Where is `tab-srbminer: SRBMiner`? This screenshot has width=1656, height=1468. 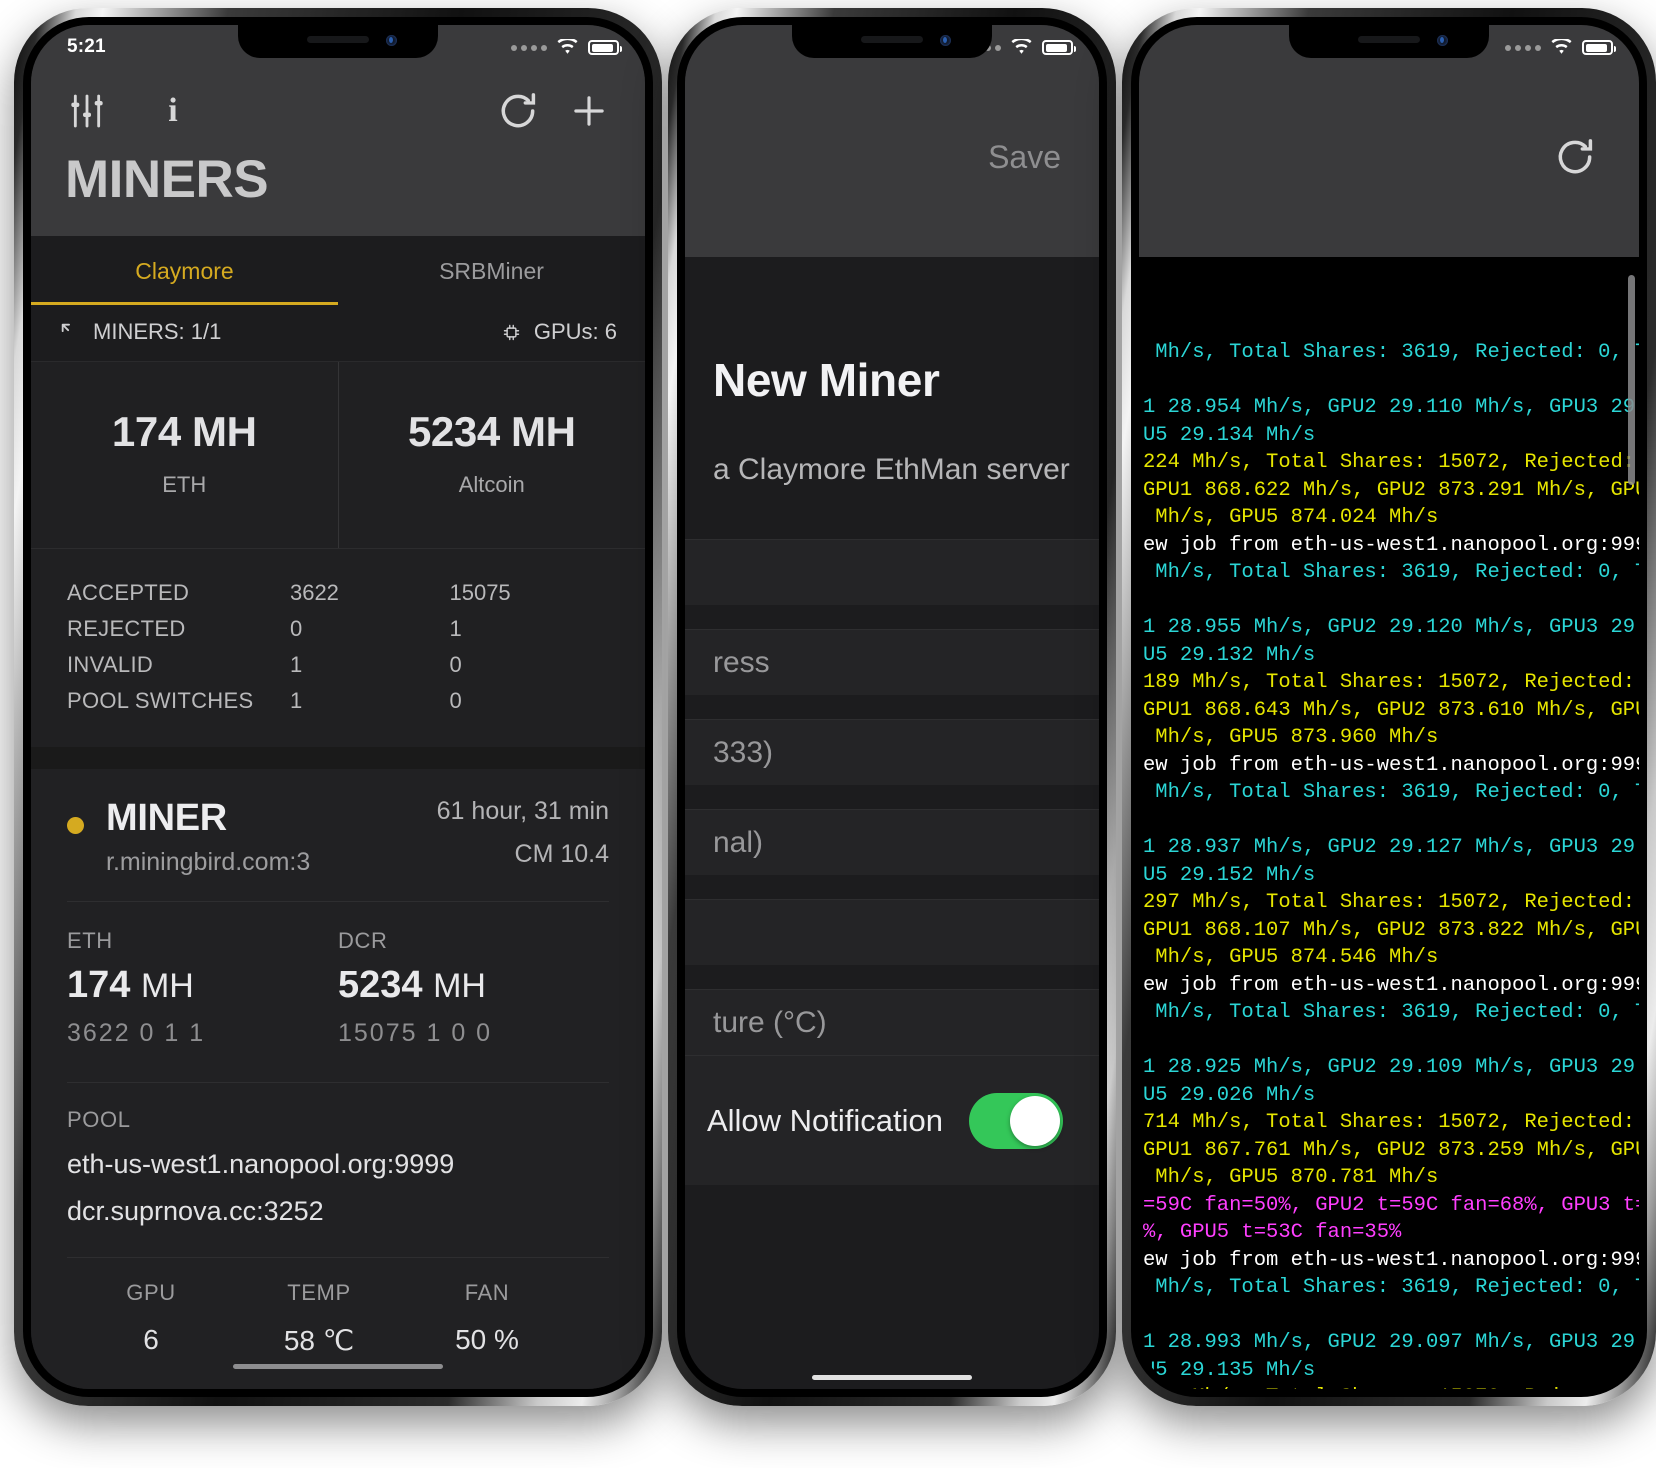 tab-srbminer: SRBMiner is located at coordinates (491, 270).